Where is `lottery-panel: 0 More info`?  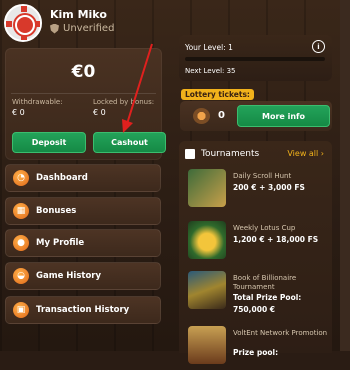
lottery-panel: 0 More info is located at coordinates (256, 116).